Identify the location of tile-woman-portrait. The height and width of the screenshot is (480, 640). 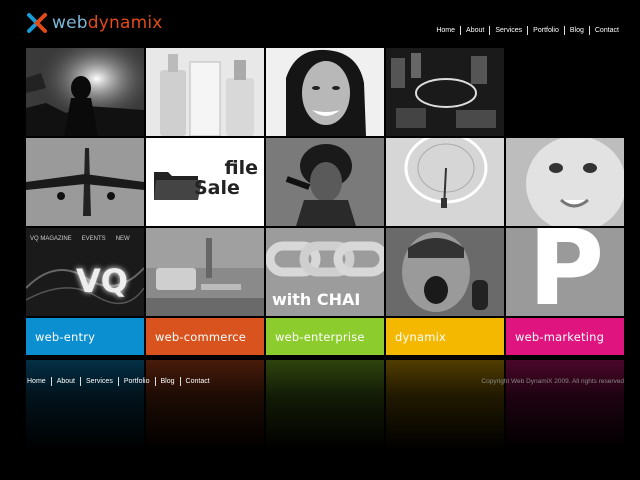
(325, 92).